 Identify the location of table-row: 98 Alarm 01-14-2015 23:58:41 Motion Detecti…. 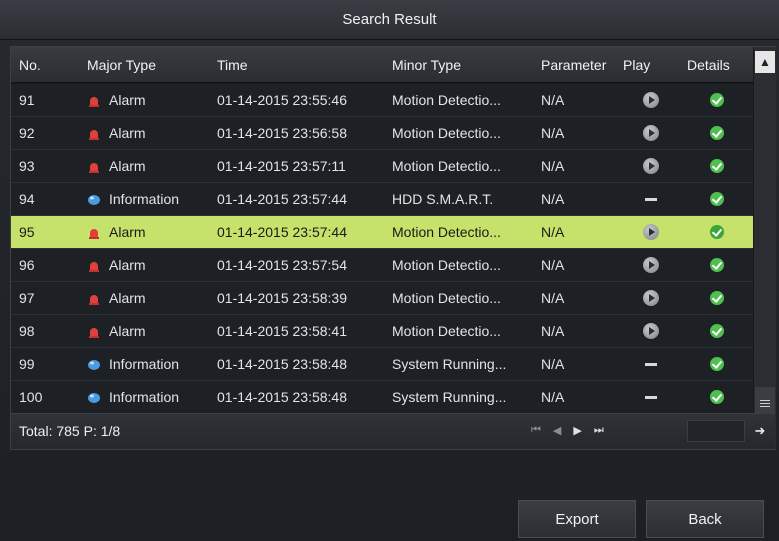
(382, 331).